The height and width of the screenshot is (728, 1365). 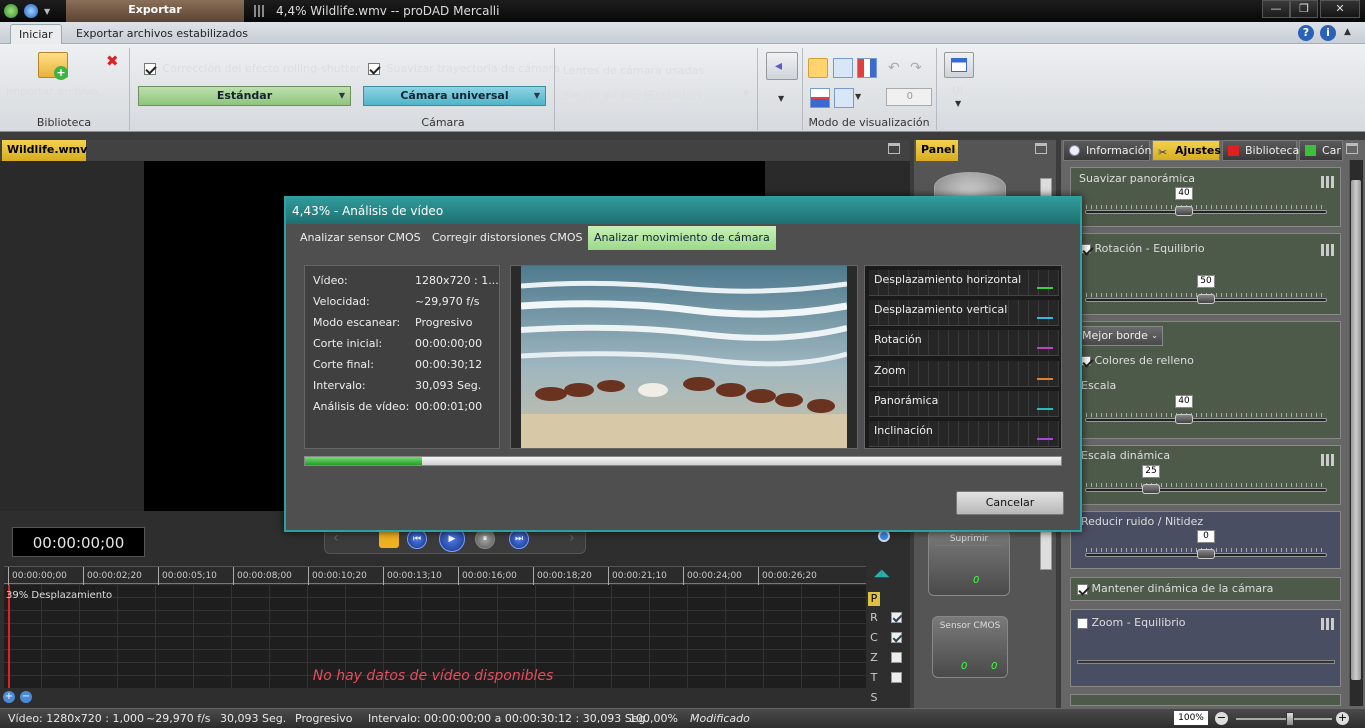 What do you see at coordinates (896, 637) in the screenshot?
I see `track-c-checkbox` at bounding box center [896, 637].